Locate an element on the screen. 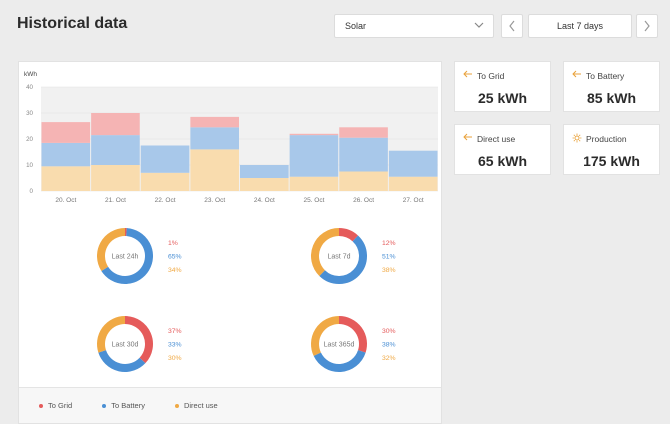 This screenshot has height=424, width=670. stat-card-production: Production 175 kWh is located at coordinates (611, 149).